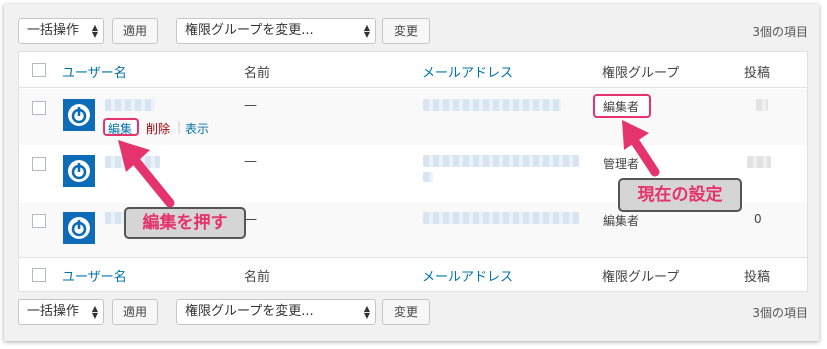 Image resolution: width=827 pixels, height=349 pixels. What do you see at coordinates (680, 195) in the screenshot?
I see `current-setting-callout: 現在の設定` at bounding box center [680, 195].